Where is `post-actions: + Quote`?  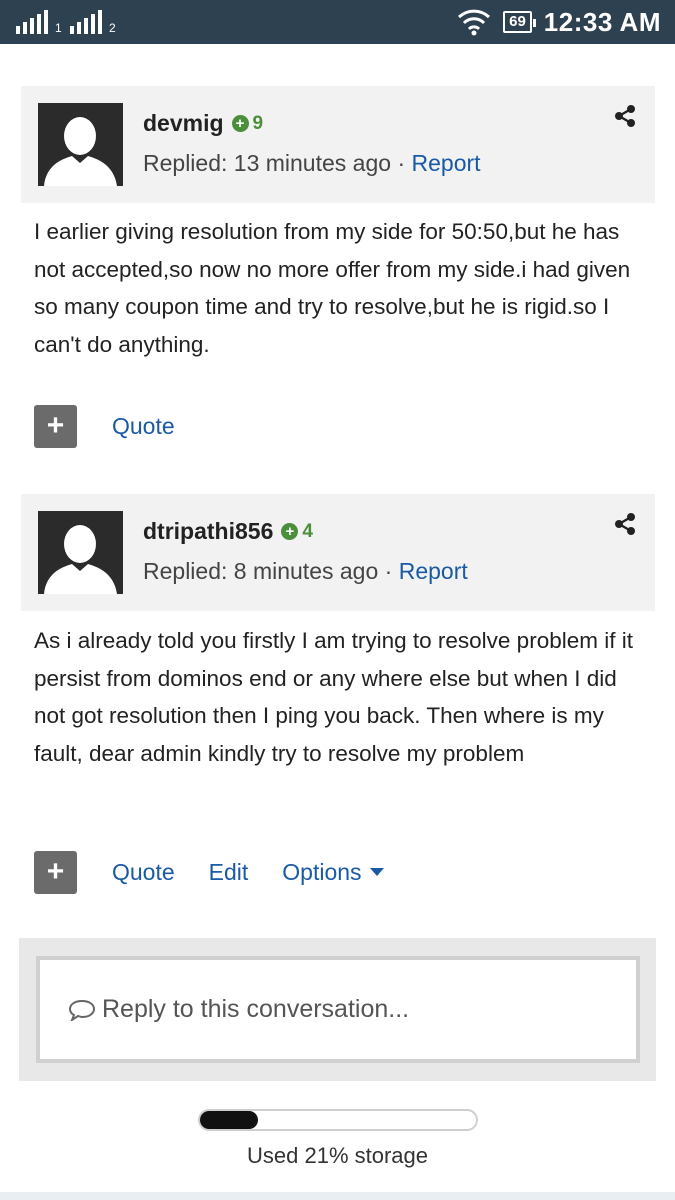
post-actions: + Quote is located at coordinates (121, 426).